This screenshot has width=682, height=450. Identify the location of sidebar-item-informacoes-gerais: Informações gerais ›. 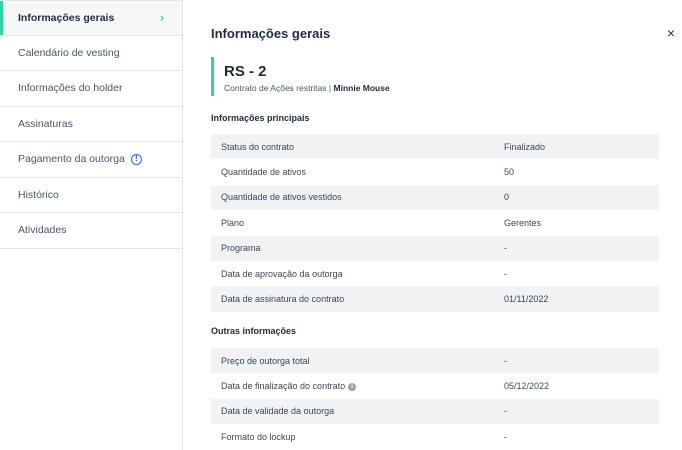
(91, 18).